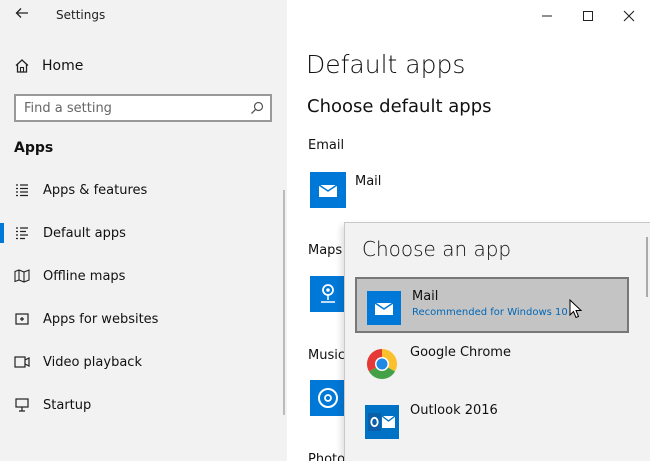  I want to click on home-icon, so click(22, 66).